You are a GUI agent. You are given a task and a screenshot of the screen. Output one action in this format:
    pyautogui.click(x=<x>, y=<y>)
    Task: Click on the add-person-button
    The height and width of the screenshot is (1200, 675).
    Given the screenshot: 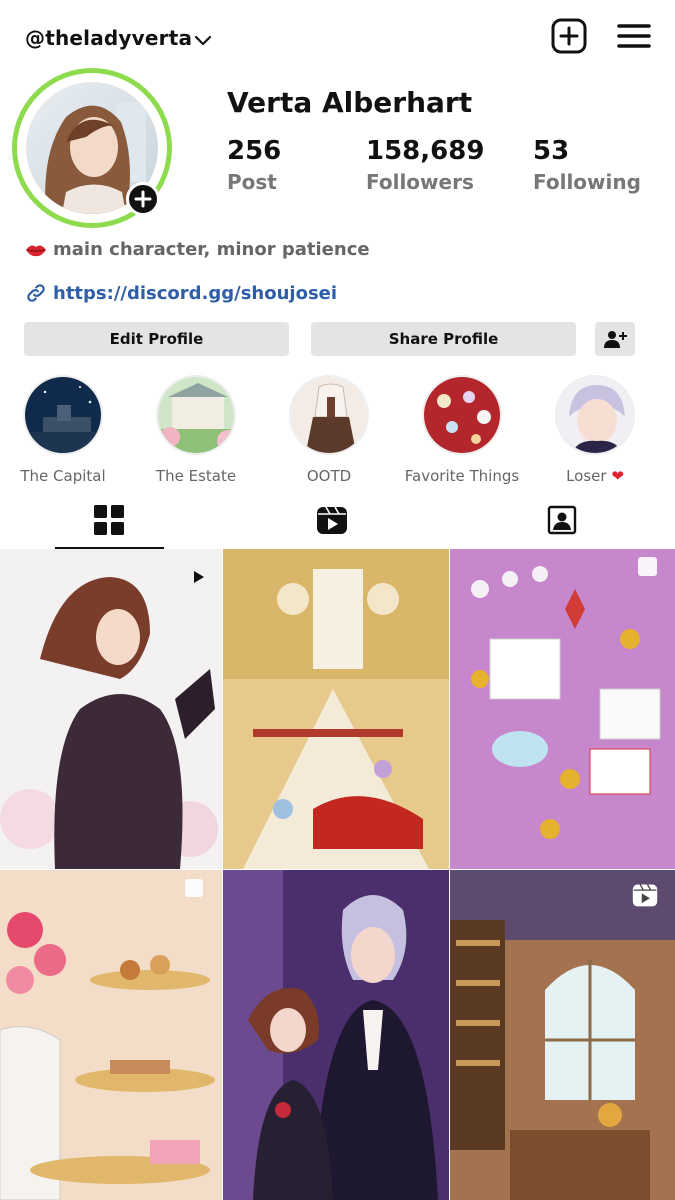 What is the action you would take?
    pyautogui.click(x=615, y=339)
    